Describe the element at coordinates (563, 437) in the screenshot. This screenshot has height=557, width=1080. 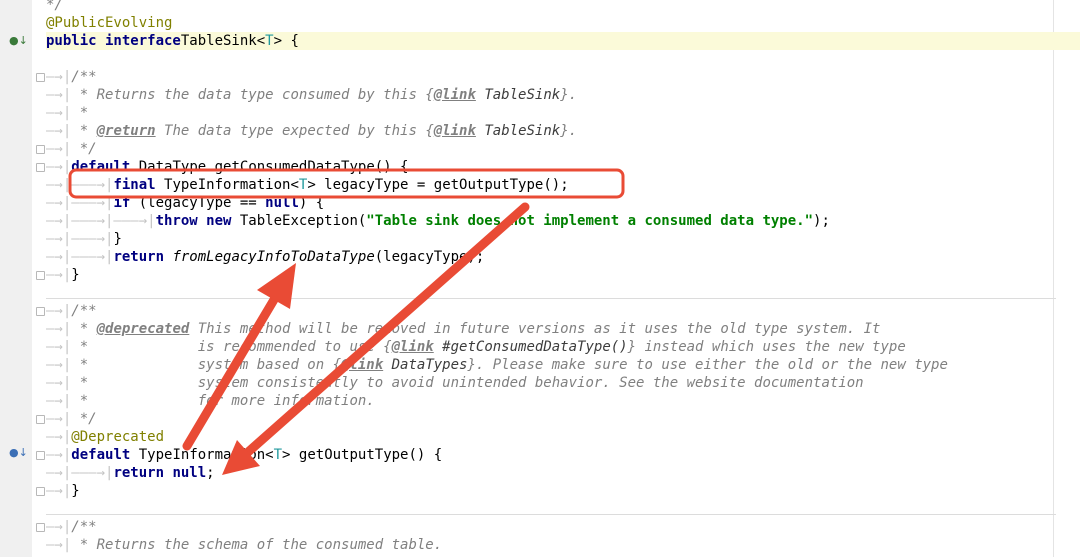
I see `code-line: —→|@Deprecated` at that location.